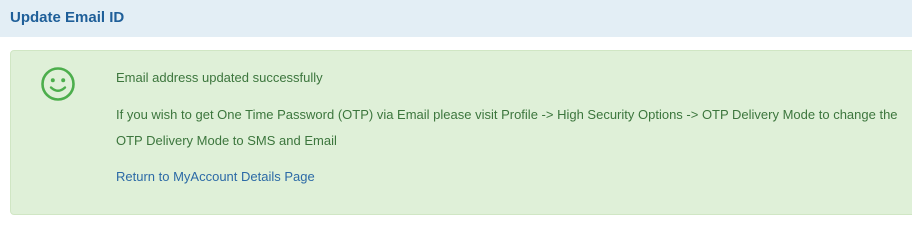 The width and height of the screenshot is (912, 241). Describe the element at coordinates (58, 84) in the screenshot. I see `smiley-icon` at that location.